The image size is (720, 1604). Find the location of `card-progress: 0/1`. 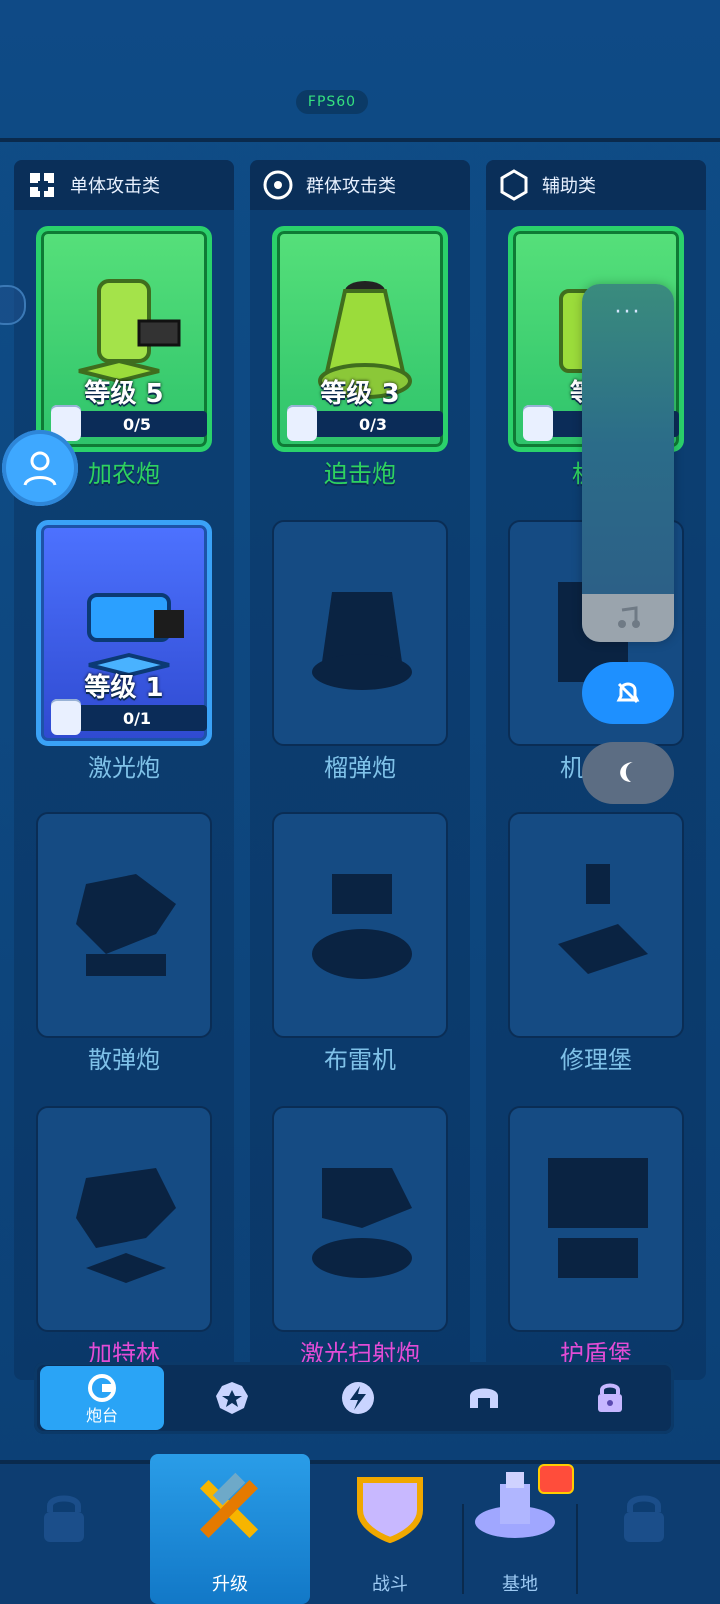

card-progress: 0/1 is located at coordinates (137, 718).